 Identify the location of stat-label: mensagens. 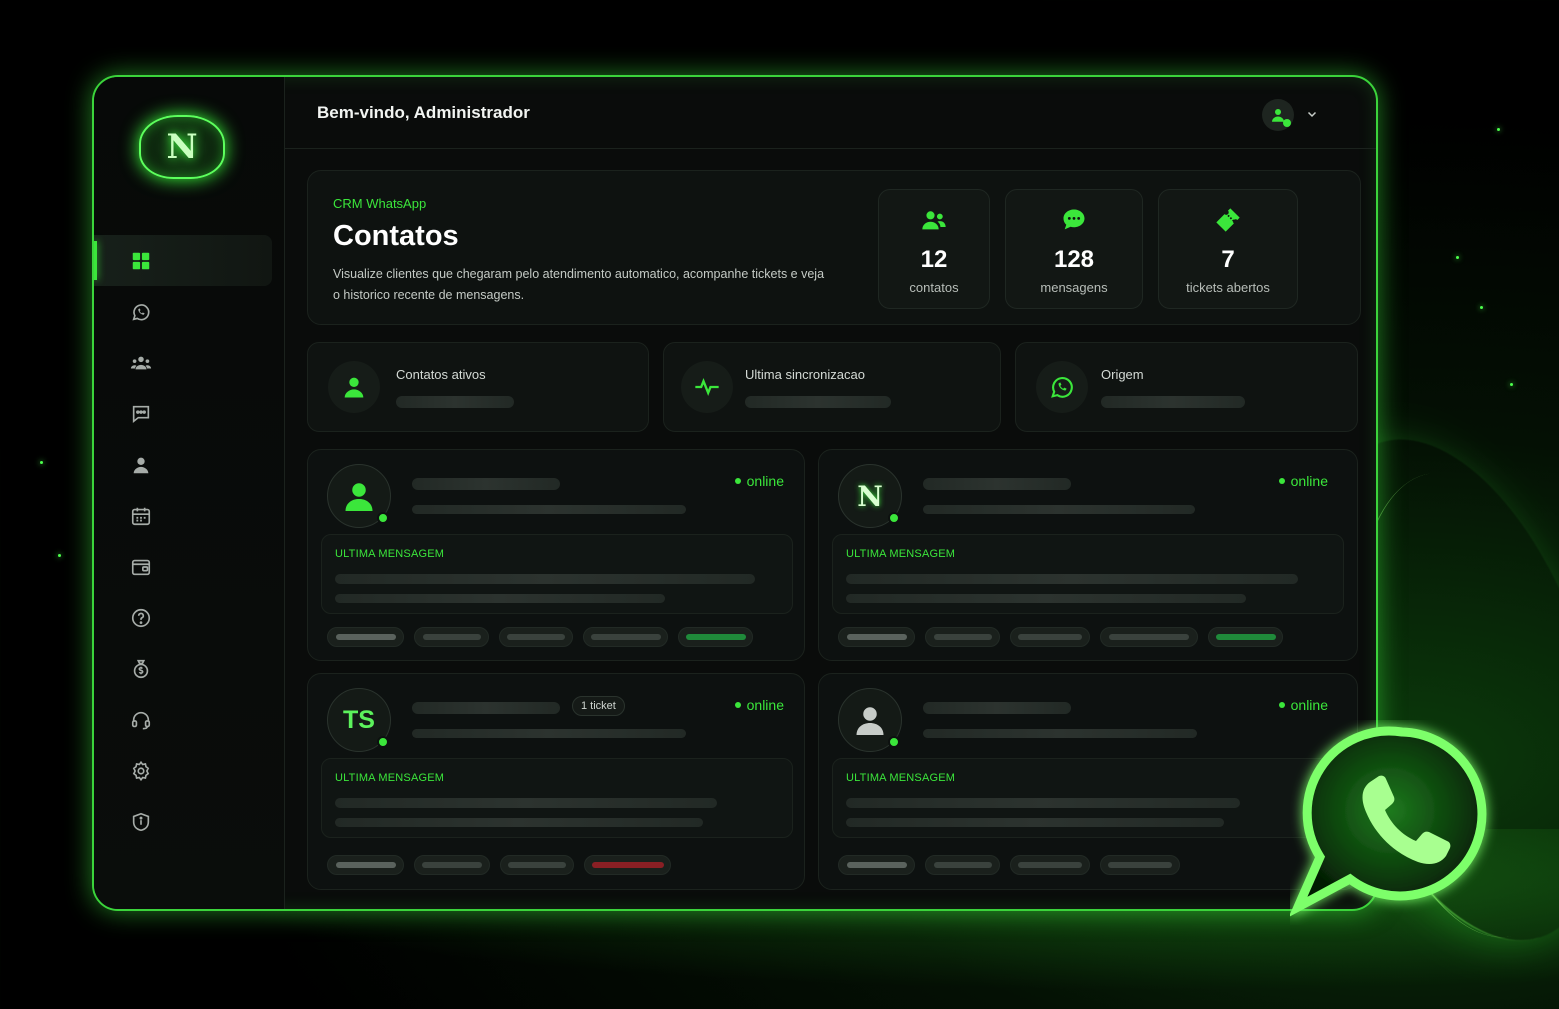
(1074, 287).